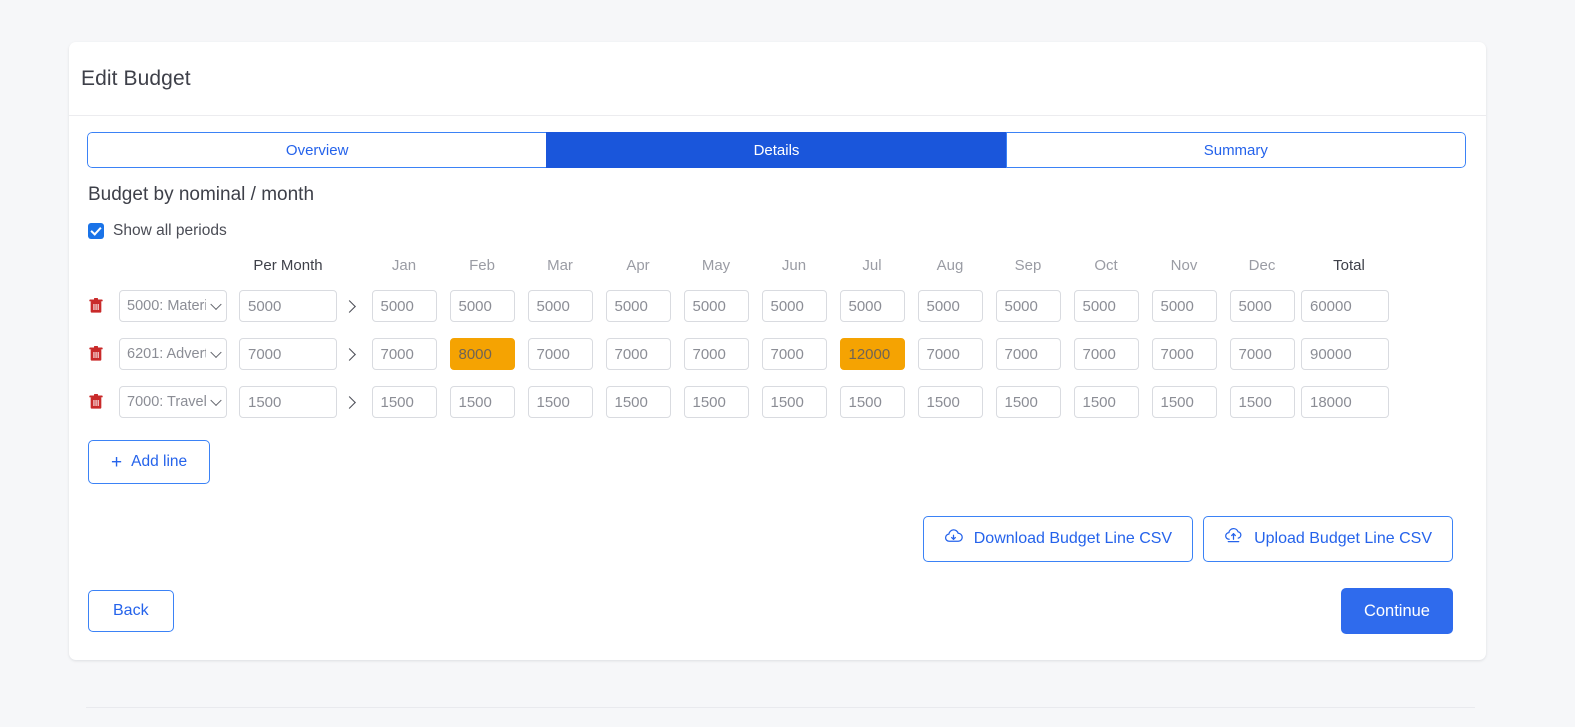  I want to click on section-title: Budget by nominal / month, so click(201, 194).